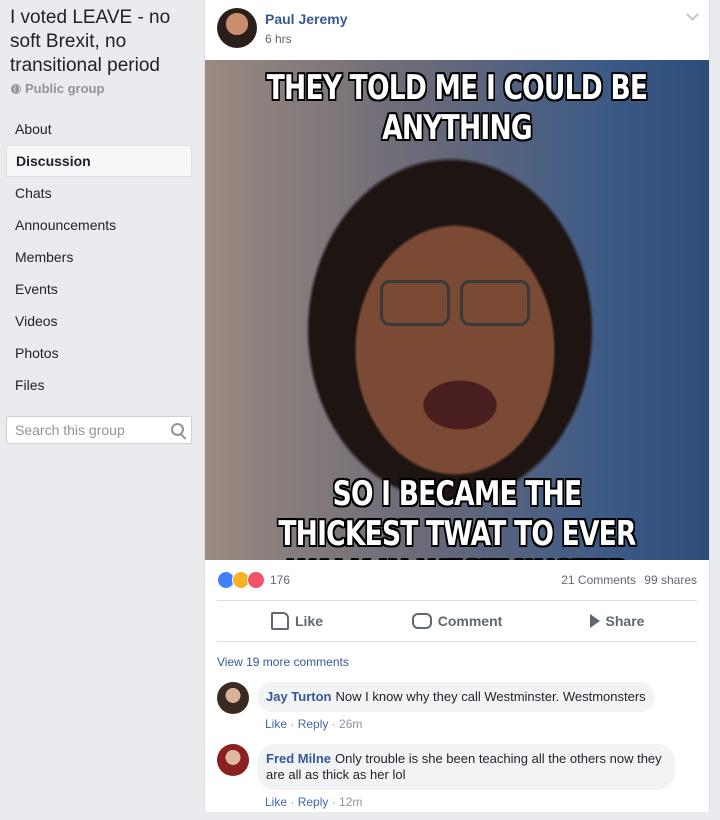  Describe the element at coordinates (177, 429) in the screenshot. I see `search-icon` at that location.